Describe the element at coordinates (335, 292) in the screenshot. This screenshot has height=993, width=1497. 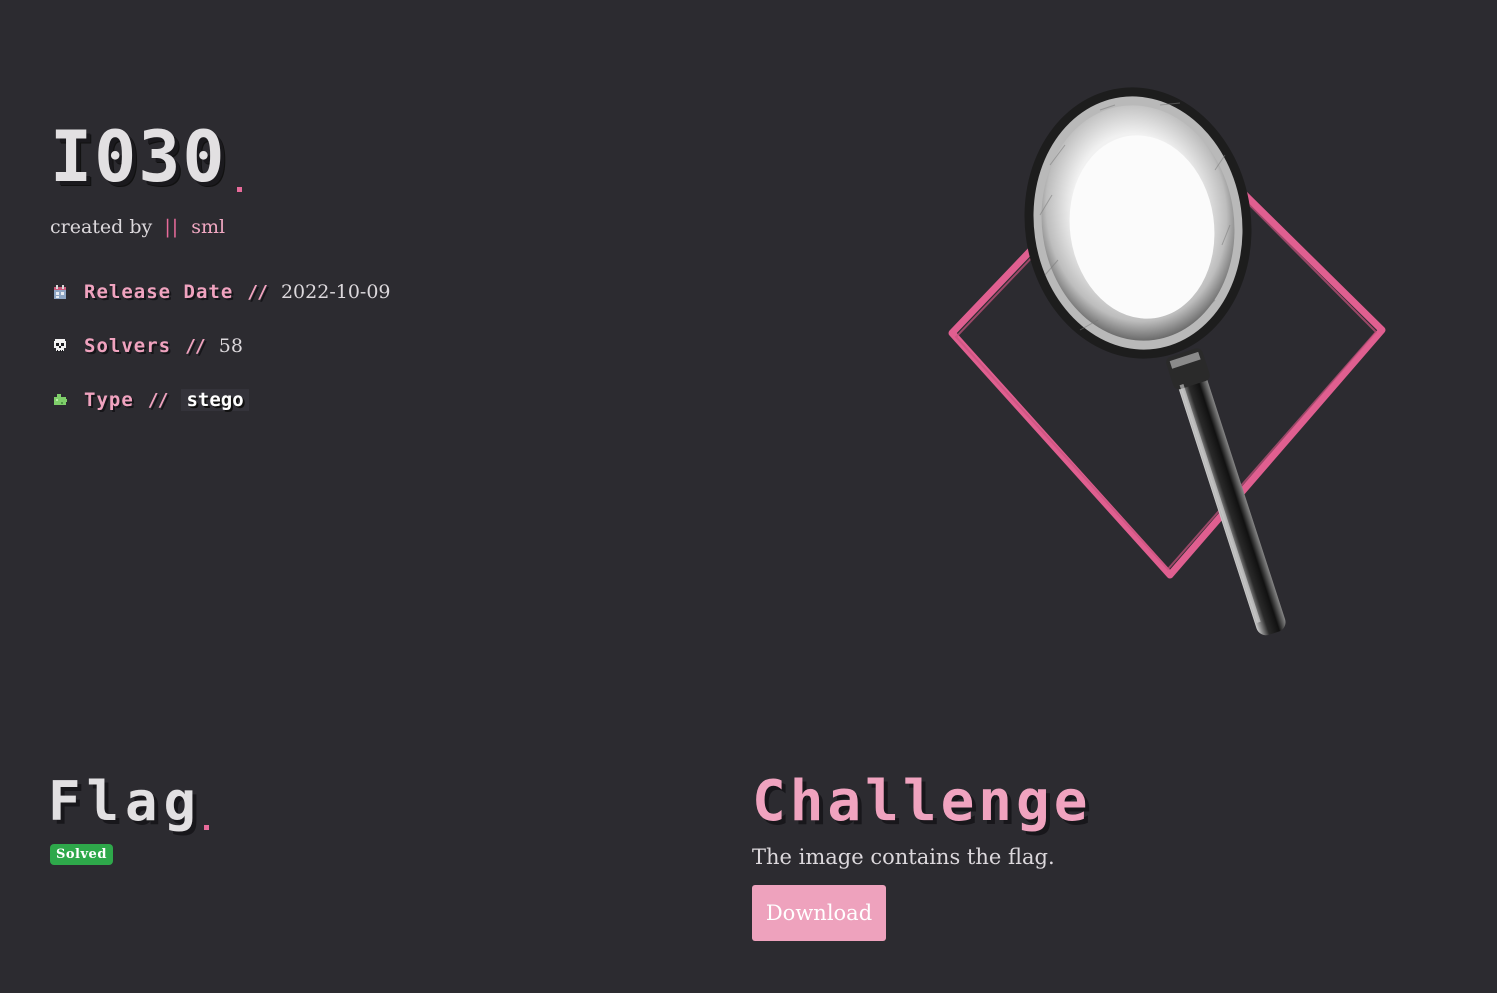
I see `release-date-value: 2022-10-09` at that location.